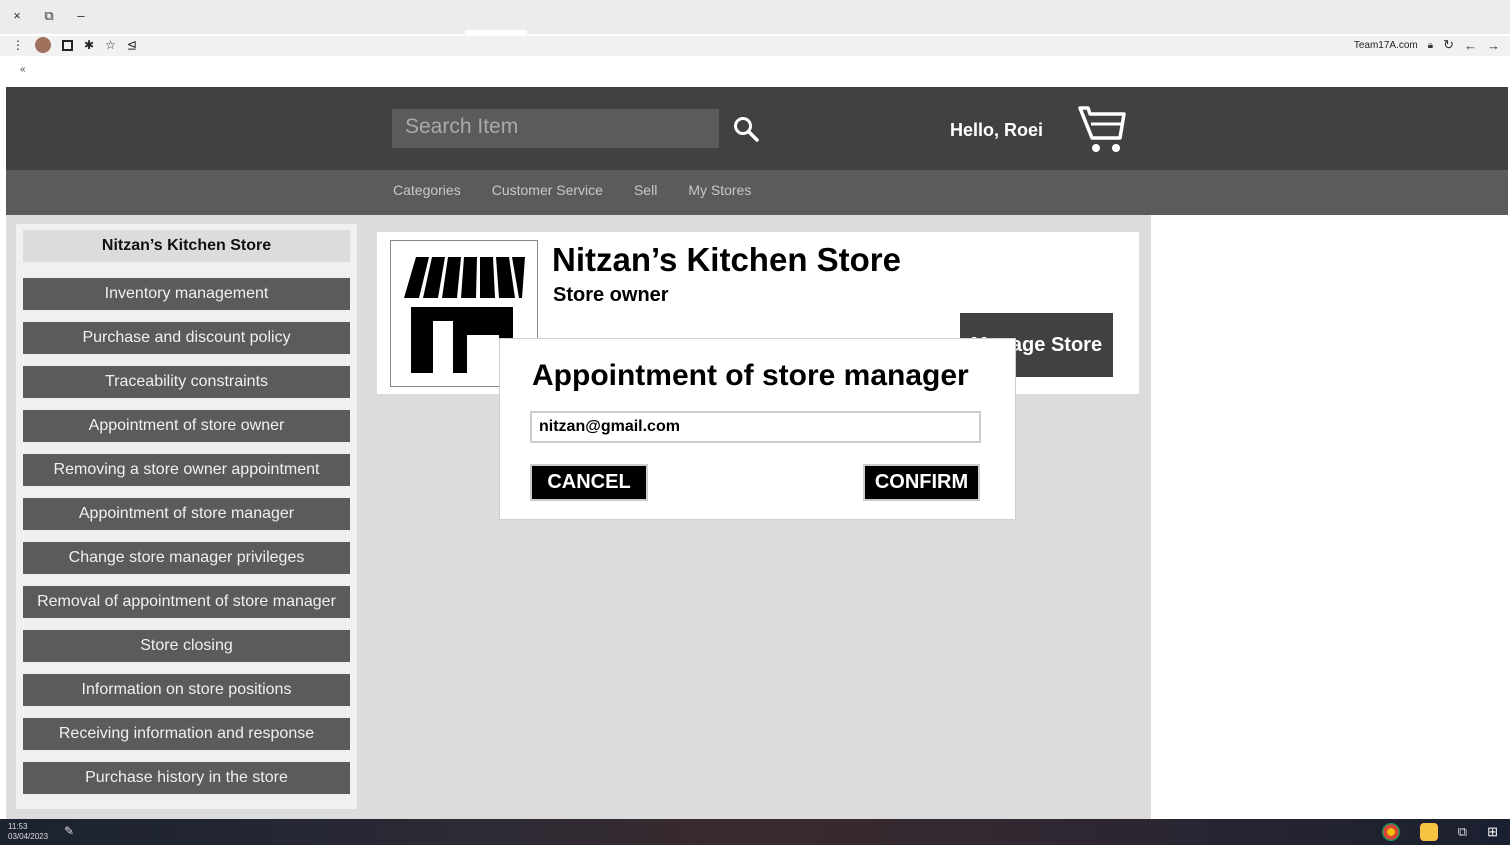 The height and width of the screenshot is (845, 1510). I want to click on url-text: Team17A.com, so click(1386, 45).